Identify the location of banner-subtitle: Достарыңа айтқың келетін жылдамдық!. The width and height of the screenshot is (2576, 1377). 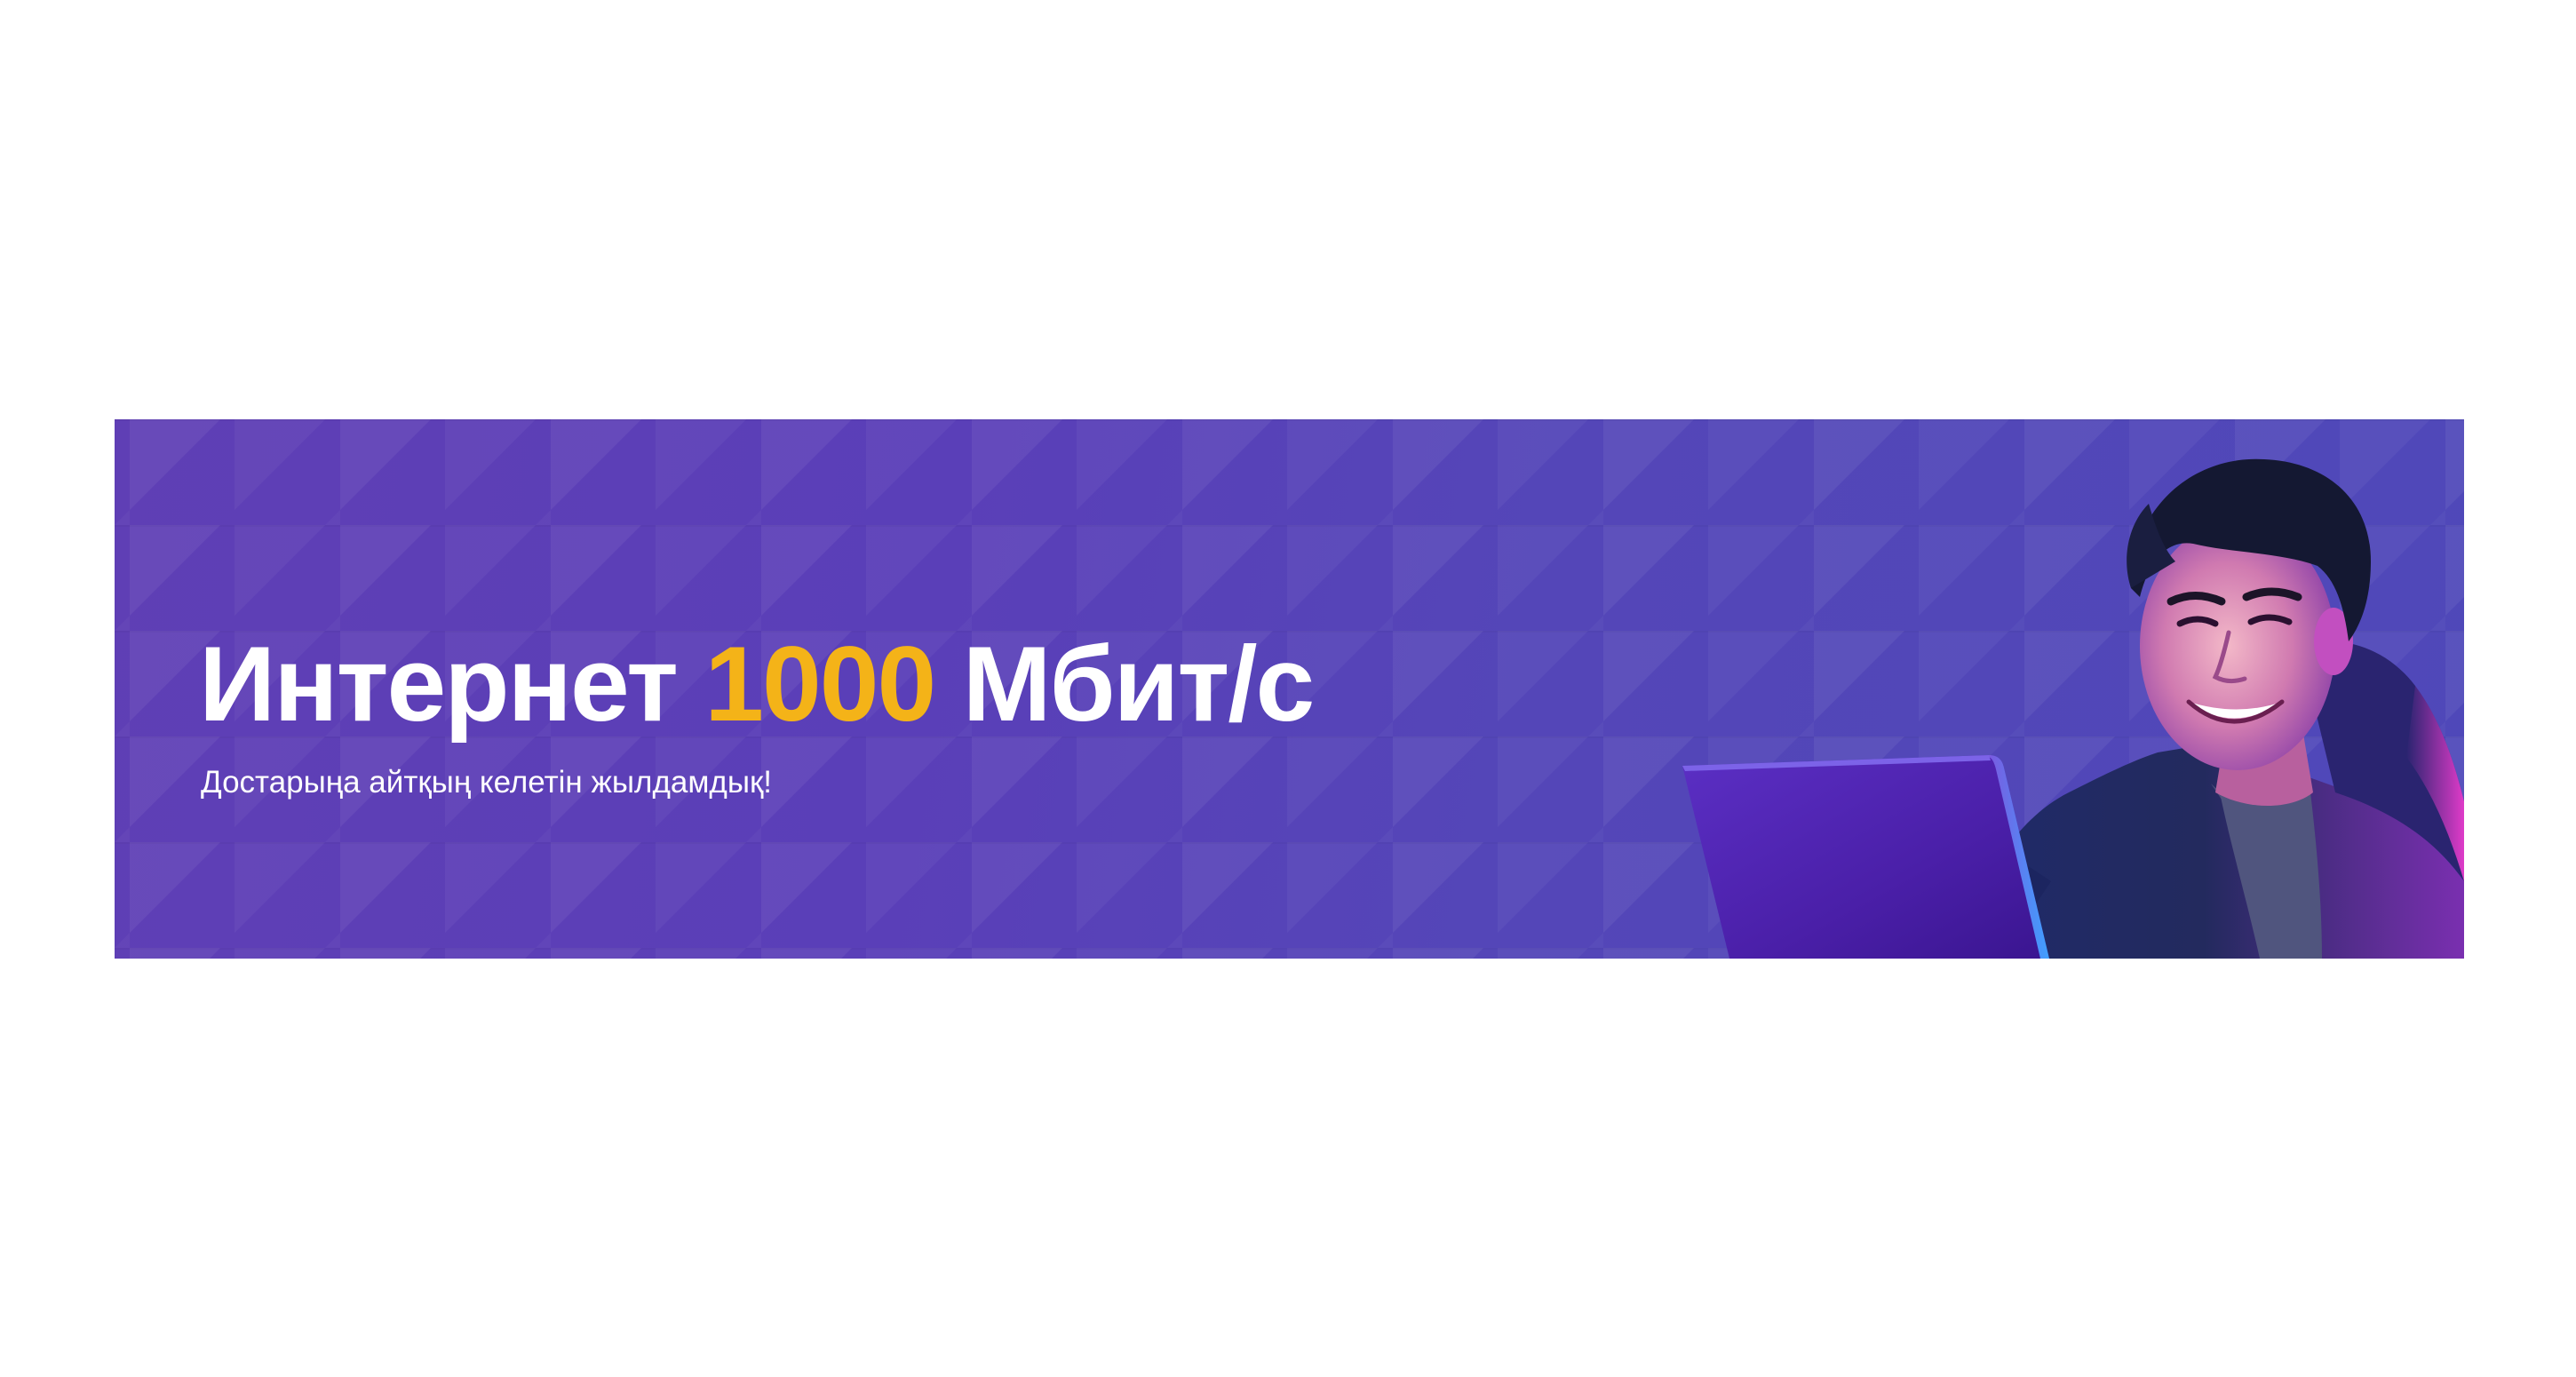
(487, 783).